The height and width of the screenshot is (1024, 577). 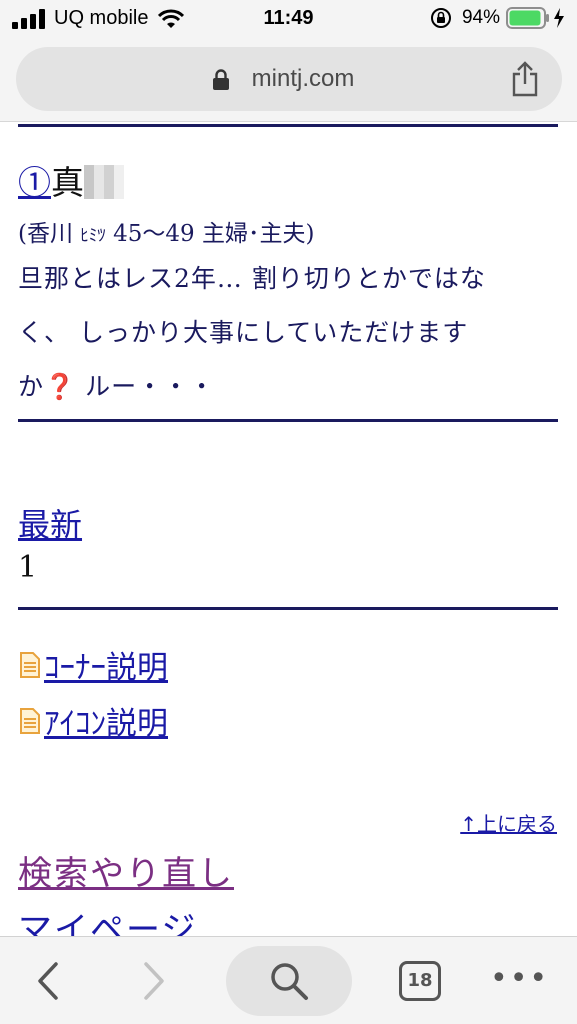 I want to click on url-text: mintj.com, so click(x=289, y=79).